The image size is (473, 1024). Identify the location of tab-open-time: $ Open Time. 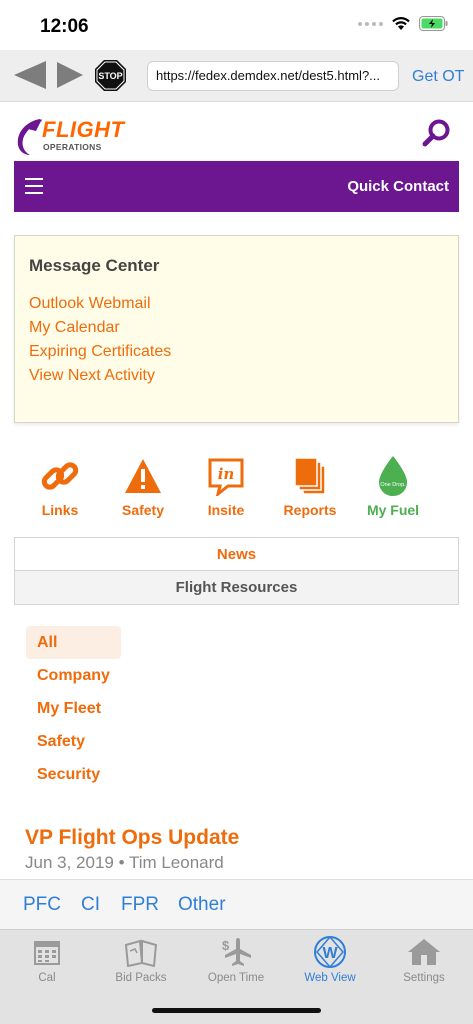
(236, 959).